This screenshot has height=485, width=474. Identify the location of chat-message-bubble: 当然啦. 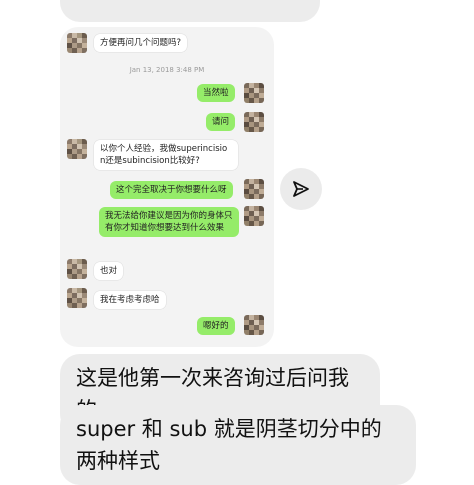
(216, 93).